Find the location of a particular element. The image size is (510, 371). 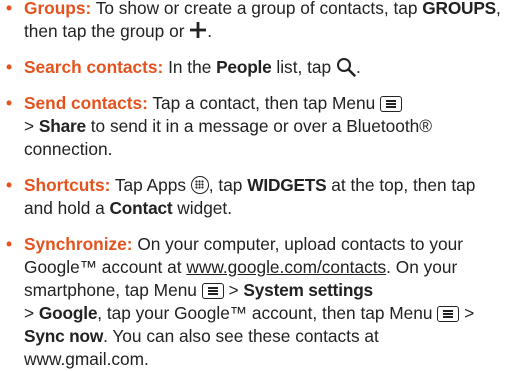

search-icon is located at coordinates (346, 67).